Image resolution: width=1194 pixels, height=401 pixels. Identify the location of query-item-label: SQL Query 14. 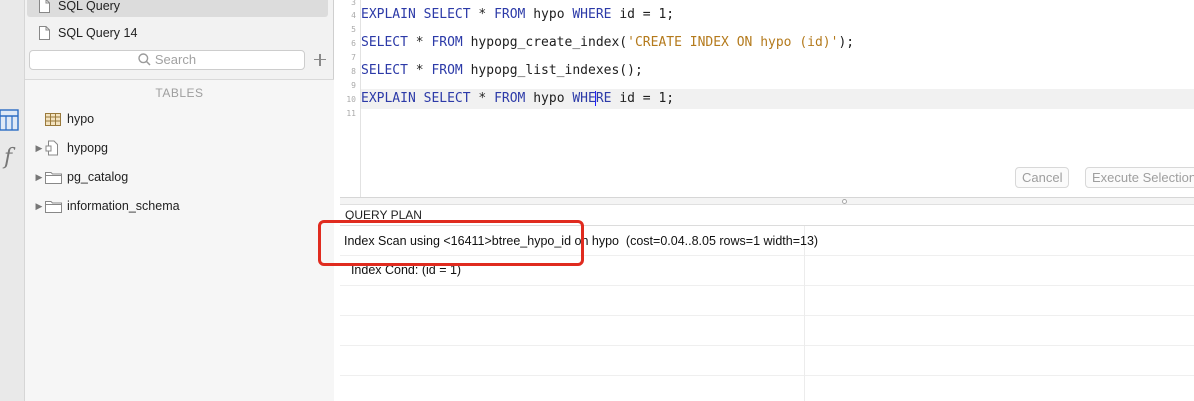
(98, 33).